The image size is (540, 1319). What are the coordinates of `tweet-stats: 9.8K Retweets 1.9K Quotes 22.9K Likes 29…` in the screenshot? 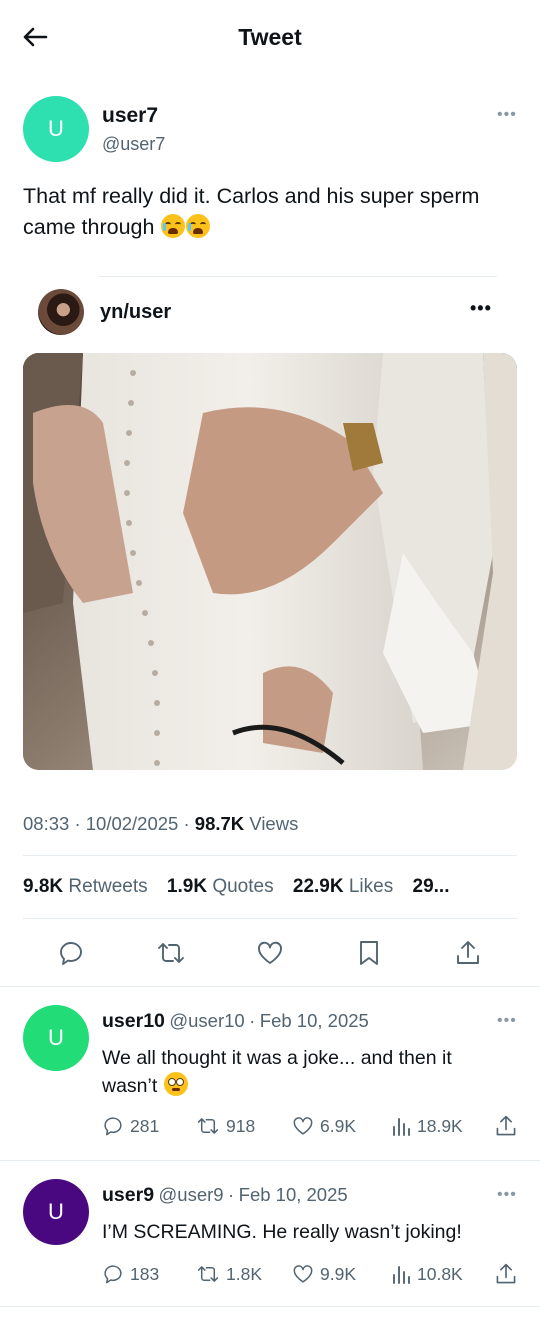 It's located at (236, 887).